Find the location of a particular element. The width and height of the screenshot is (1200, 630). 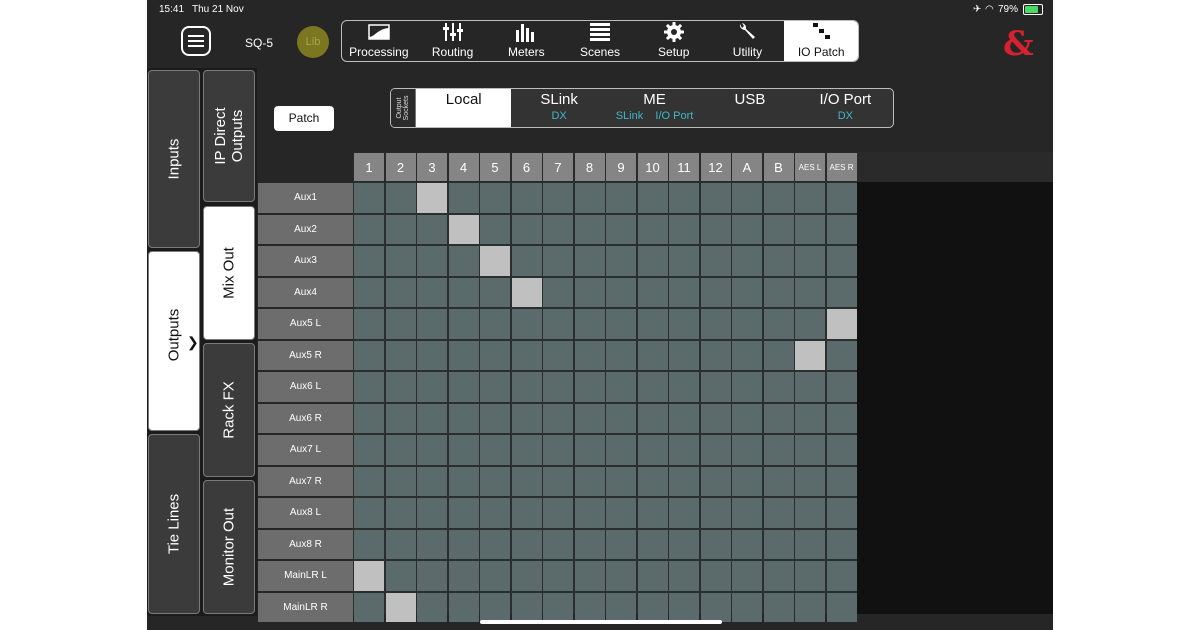

socket-tab-me: ME SLink I/O Port is located at coordinates (654, 108).